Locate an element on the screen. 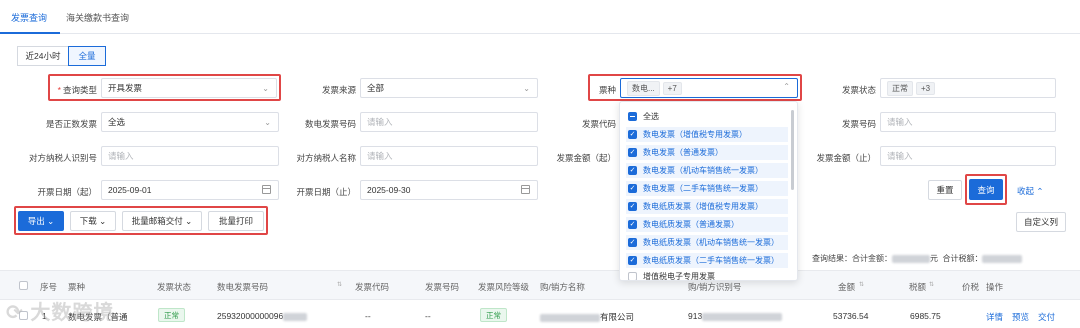 The height and width of the screenshot is (328, 1080). dropdown-item: ✓ 数电发票（增值税专用发票） is located at coordinates (707, 134).